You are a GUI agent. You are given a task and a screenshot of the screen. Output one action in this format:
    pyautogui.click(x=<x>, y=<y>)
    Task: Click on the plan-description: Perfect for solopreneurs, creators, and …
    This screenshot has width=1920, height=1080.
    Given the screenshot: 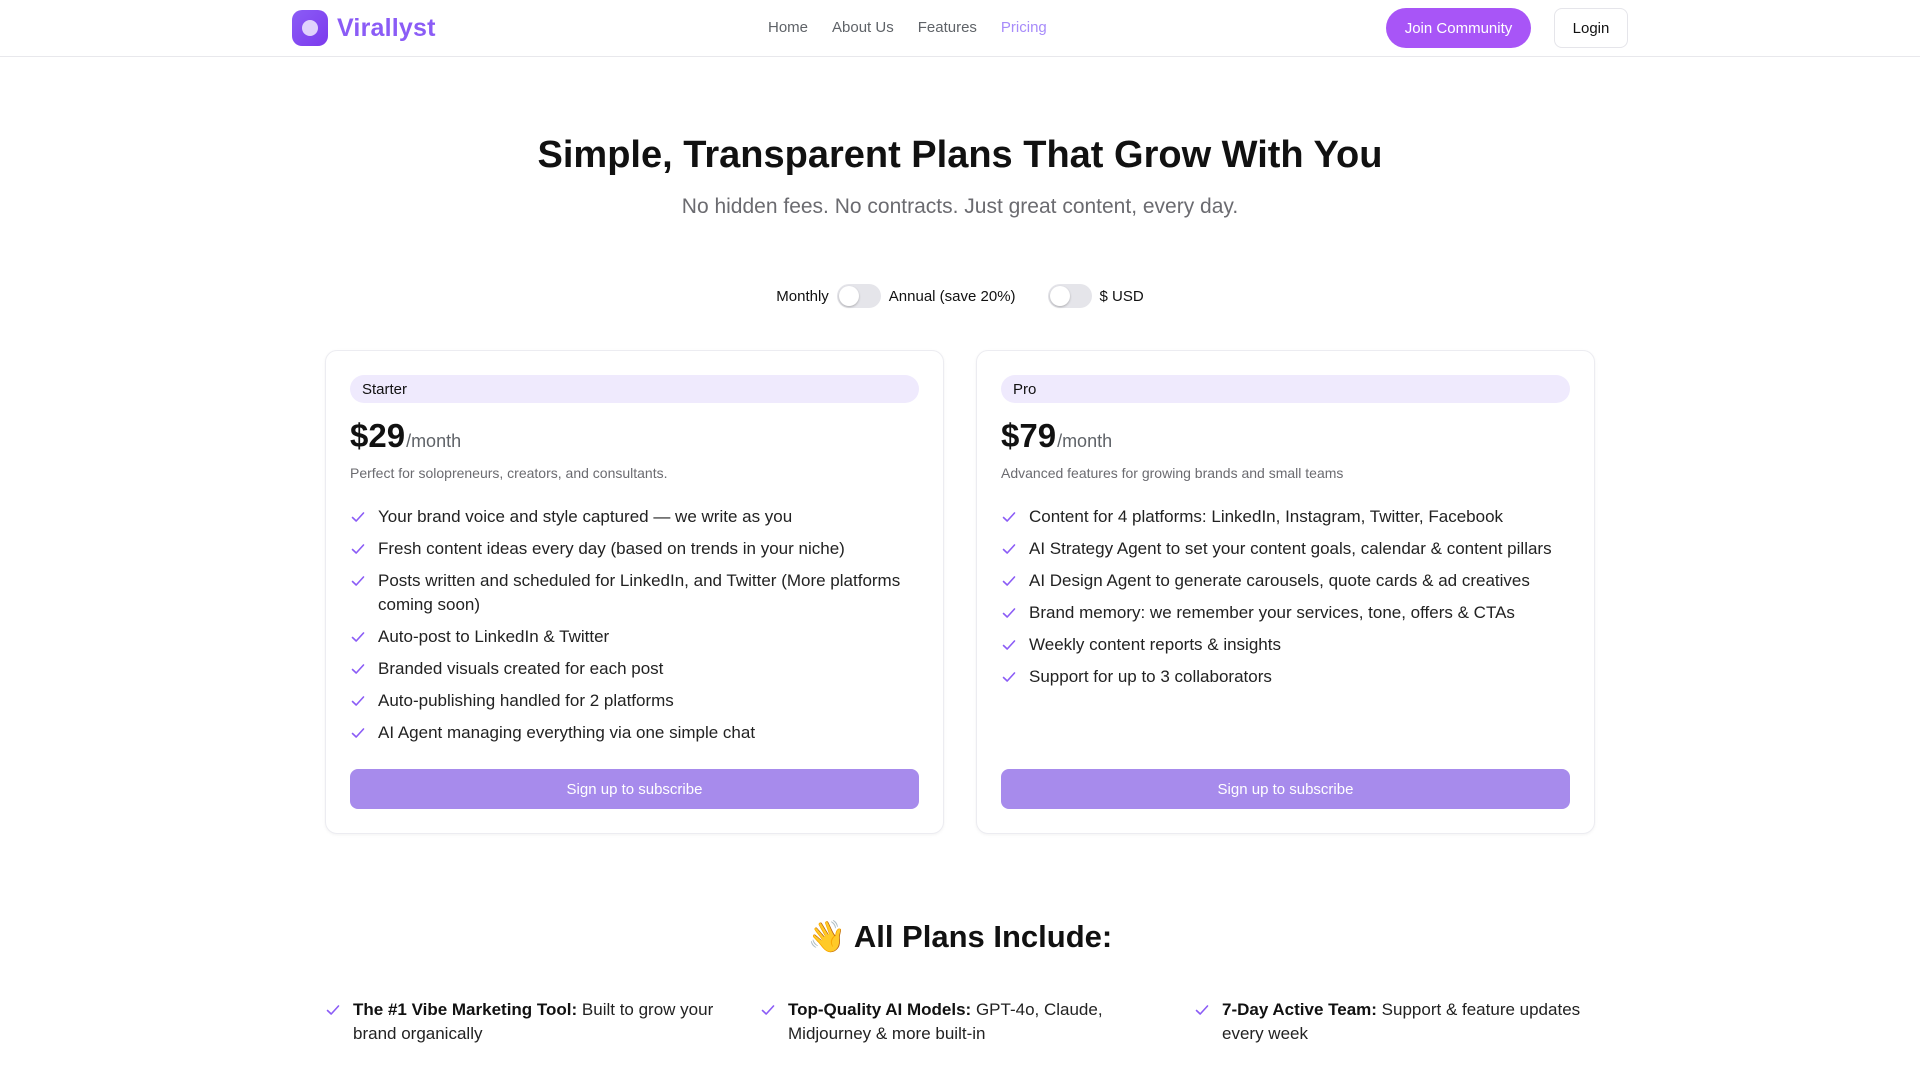 What is the action you would take?
    pyautogui.click(x=509, y=473)
    